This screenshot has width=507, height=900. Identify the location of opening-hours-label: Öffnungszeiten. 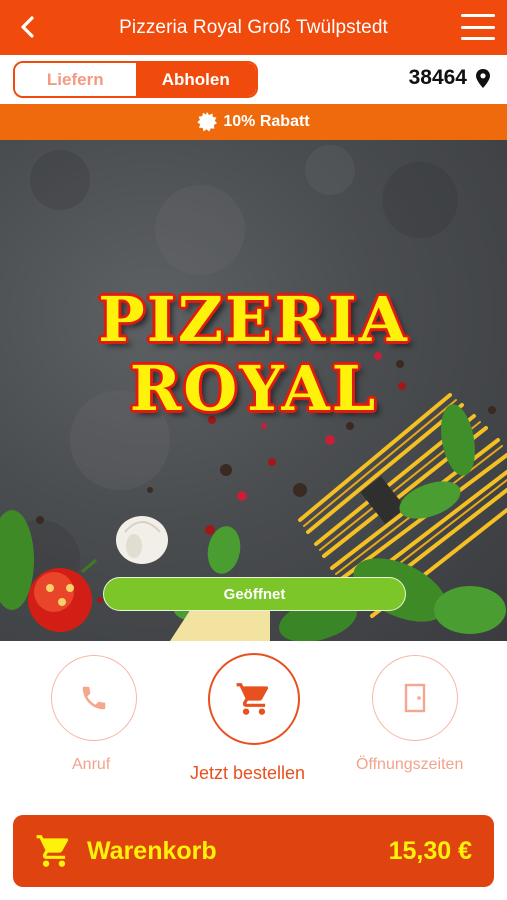
(410, 764).